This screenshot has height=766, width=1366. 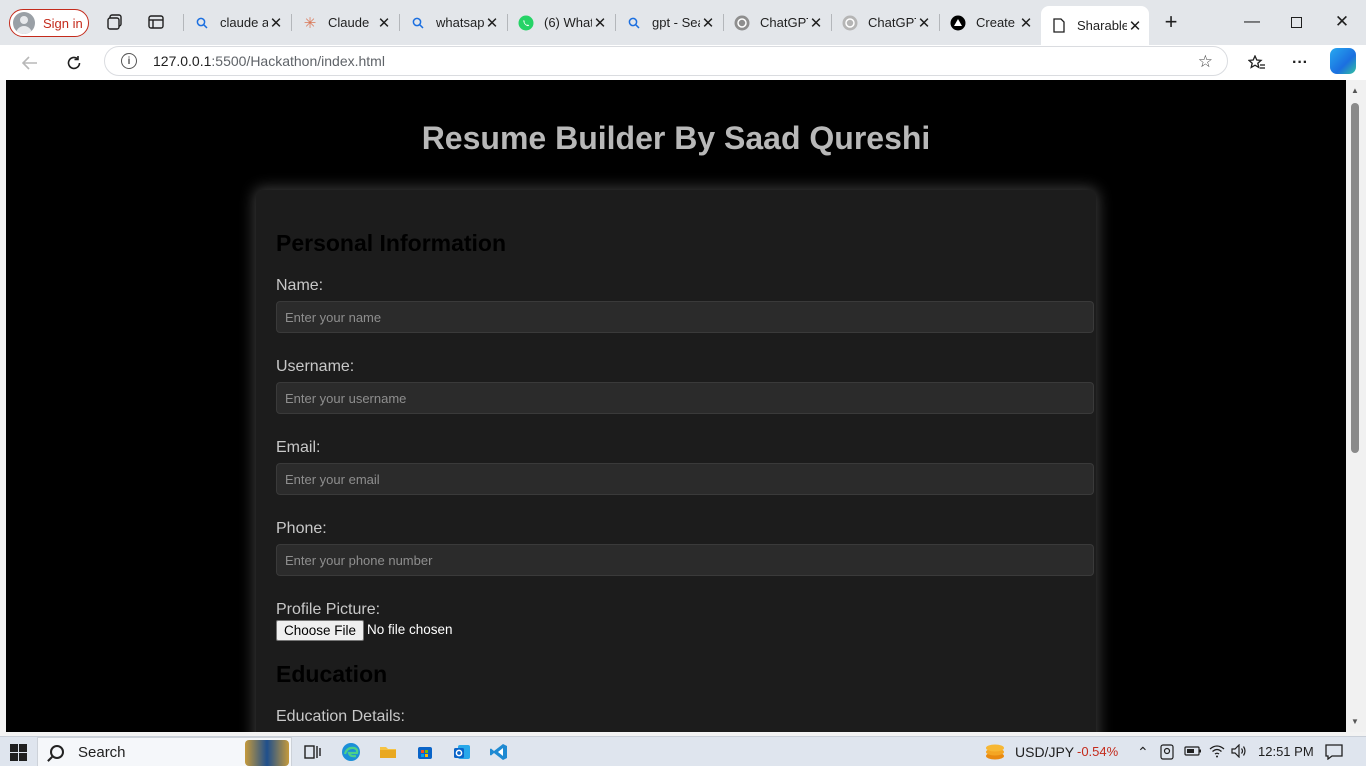 What do you see at coordinates (1059, 26) in the screenshot?
I see `page-icon` at bounding box center [1059, 26].